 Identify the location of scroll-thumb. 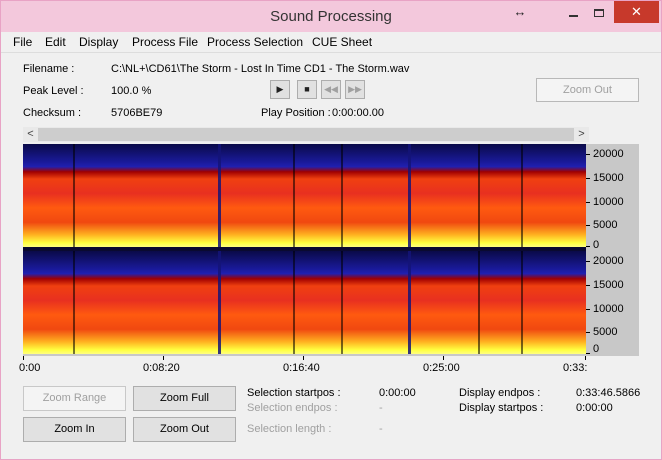
(306, 134).